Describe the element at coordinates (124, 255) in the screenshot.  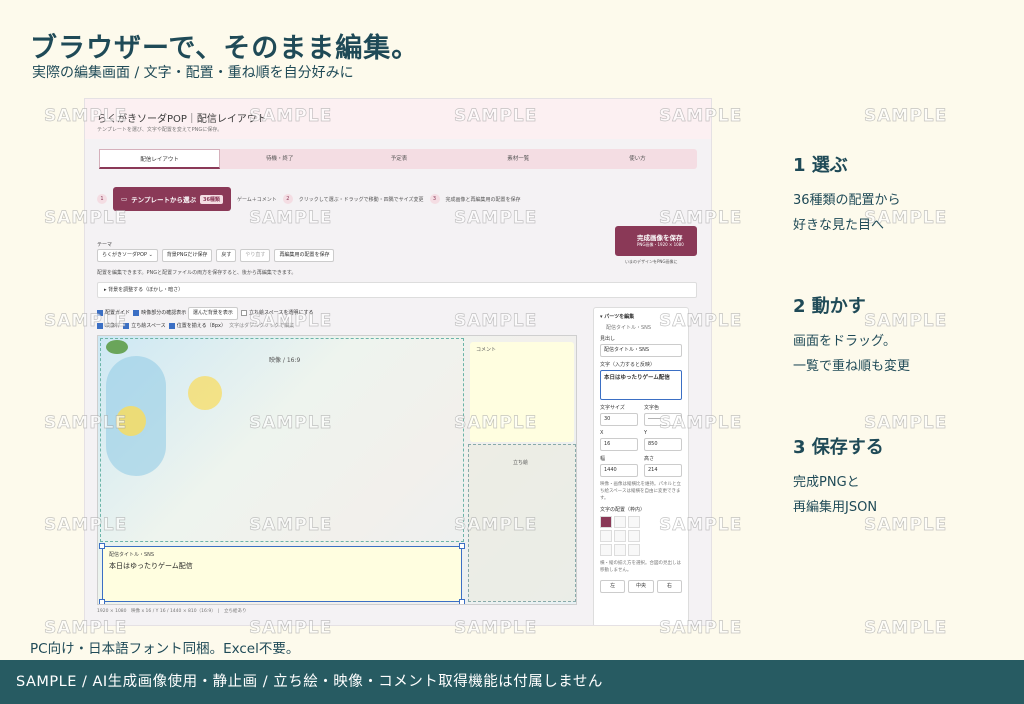
I see `theme-select-value: らくがきソーダPOP` at that location.